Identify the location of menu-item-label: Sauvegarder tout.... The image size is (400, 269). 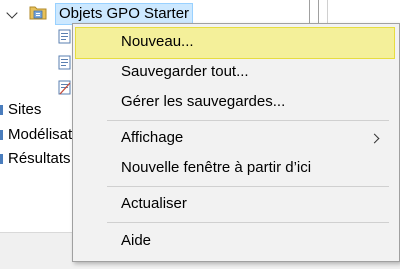
(185, 71).